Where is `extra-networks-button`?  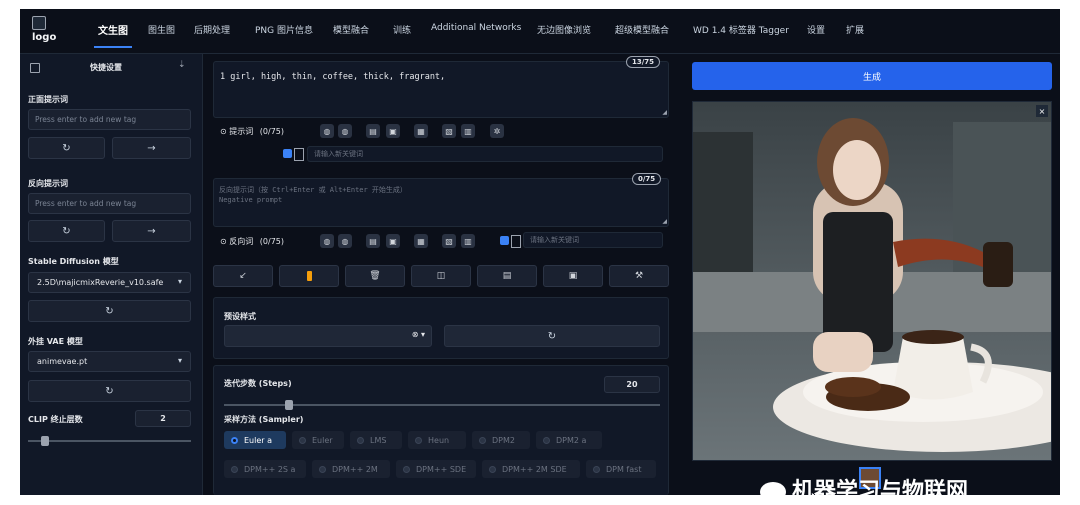
extra-networks-button is located at coordinates (309, 276).